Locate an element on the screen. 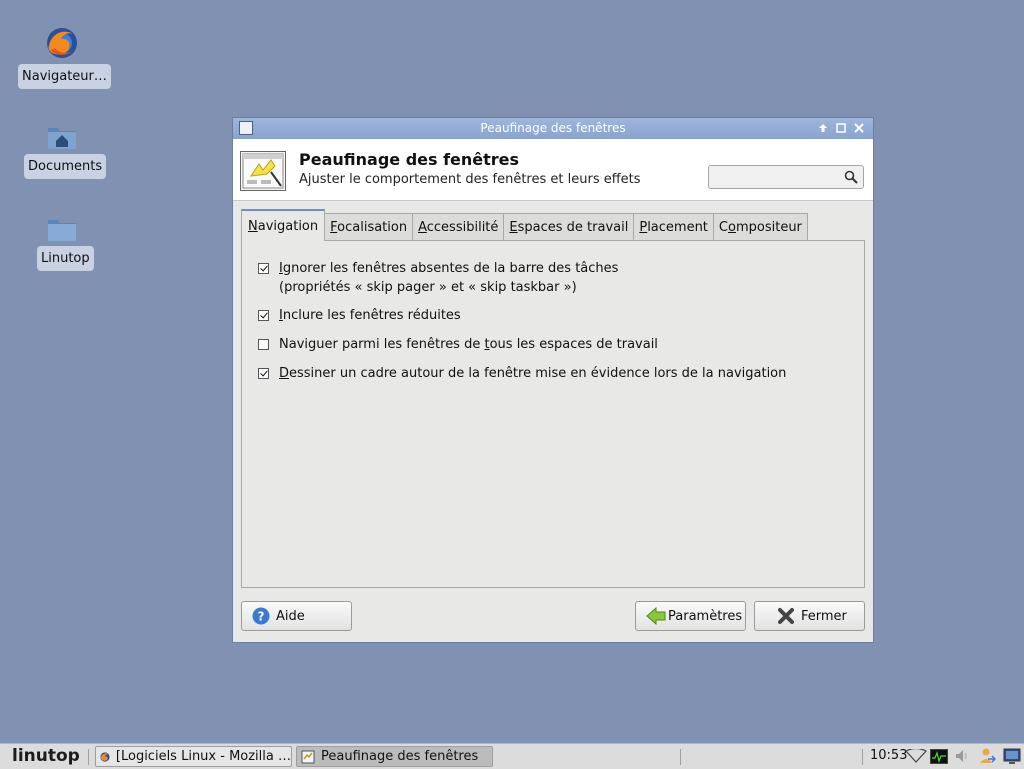  option-label: ous les espaces de travail is located at coordinates (573, 344).